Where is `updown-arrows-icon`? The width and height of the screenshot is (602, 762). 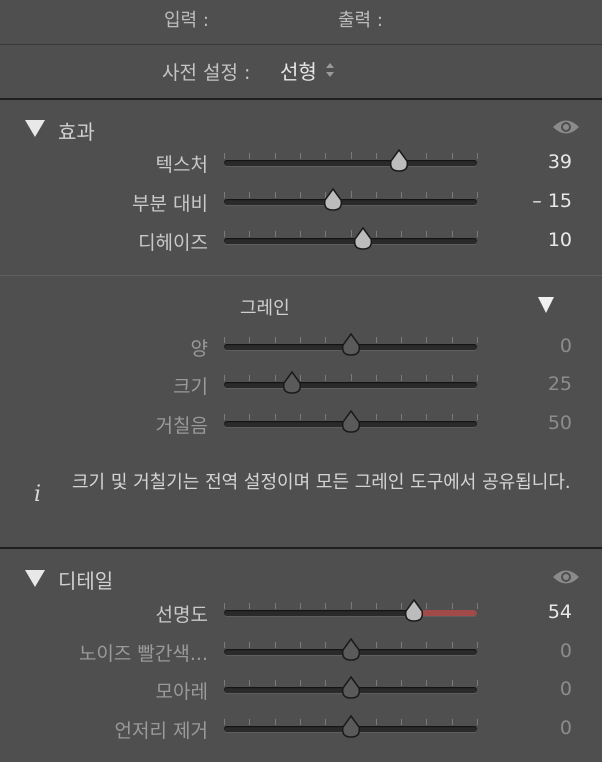
updown-arrows-icon is located at coordinates (330, 70).